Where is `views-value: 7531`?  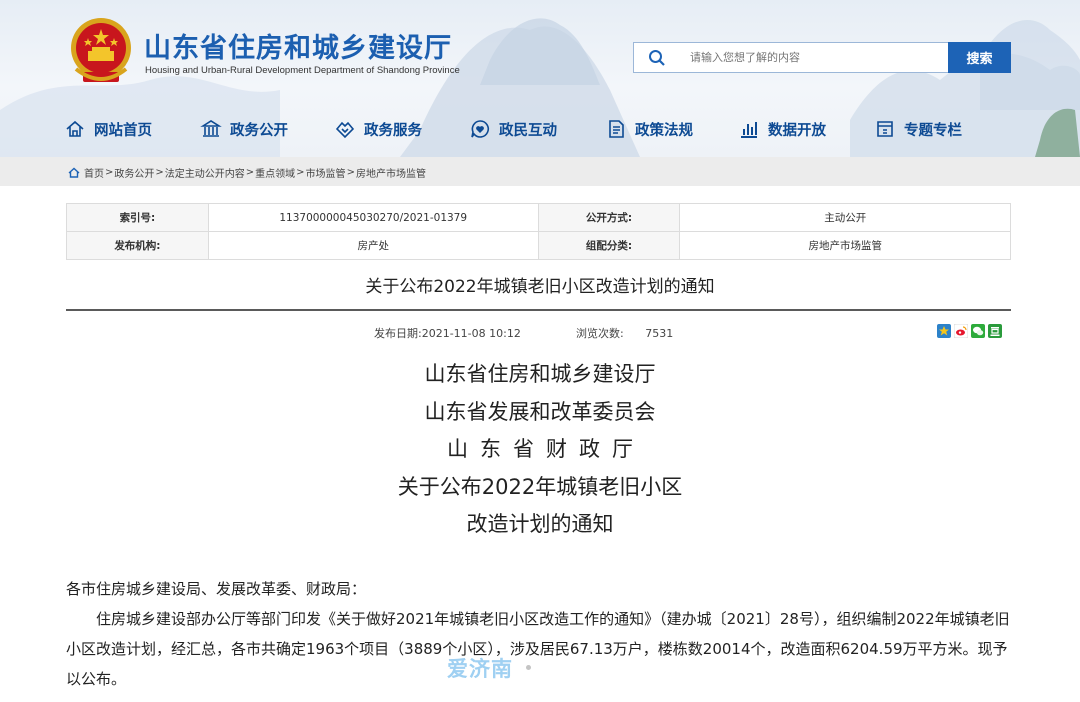
views-value: 7531 is located at coordinates (659, 333).